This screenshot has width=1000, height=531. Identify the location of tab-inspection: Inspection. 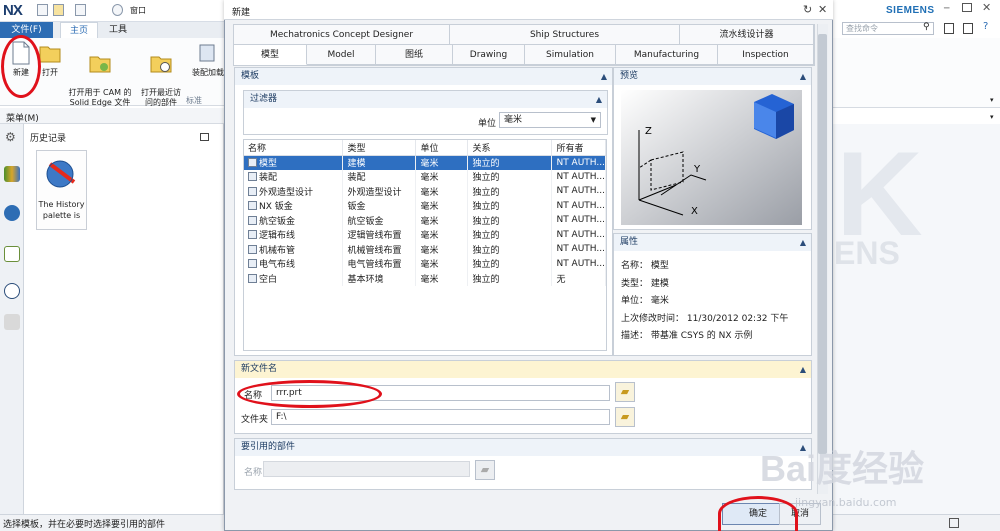
(766, 55).